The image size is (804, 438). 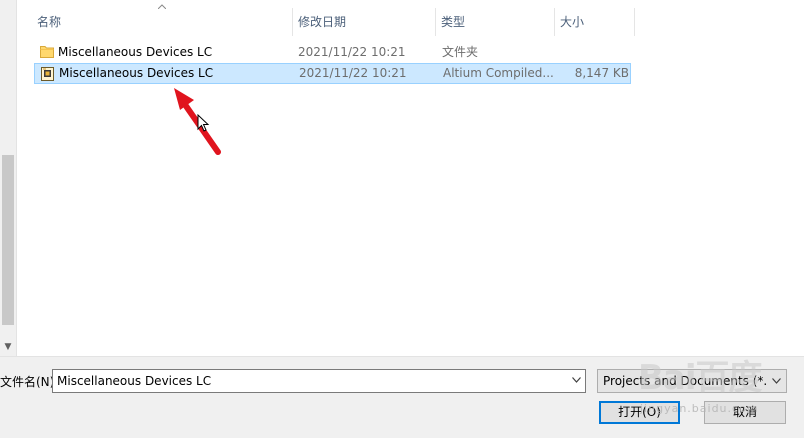 I want to click on file-size: 8,147 KB, so click(x=601, y=73).